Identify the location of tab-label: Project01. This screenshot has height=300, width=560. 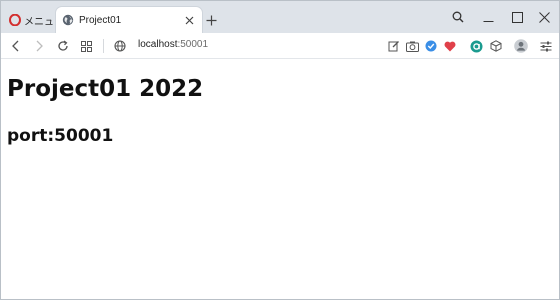
(100, 20).